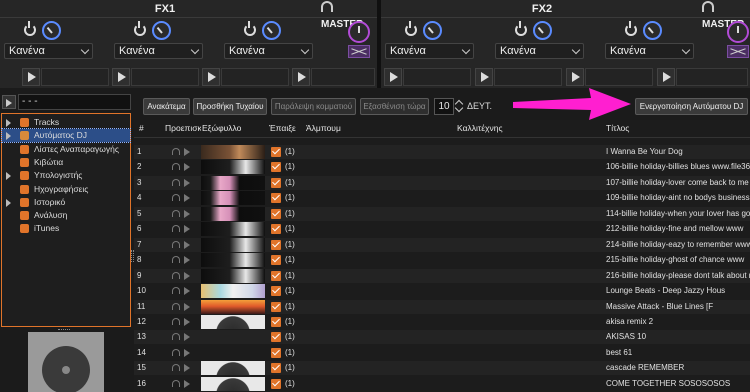 The height and width of the screenshot is (392, 750). Describe the element at coordinates (539, 51) in the screenshot. I see `fx2-slot-2-select: Κανένα` at that location.